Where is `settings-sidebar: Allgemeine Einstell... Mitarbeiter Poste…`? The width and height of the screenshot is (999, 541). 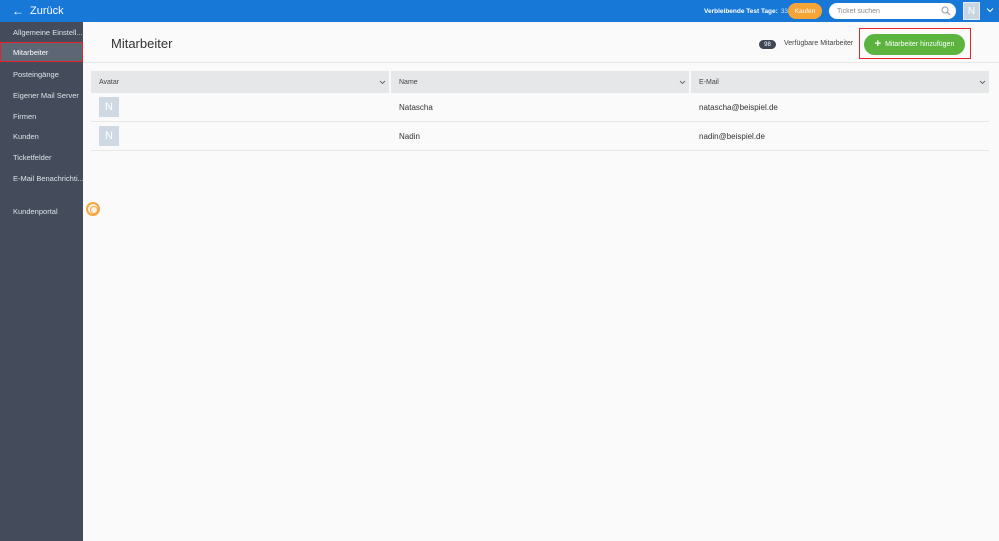 settings-sidebar: Allgemeine Einstell... Mitarbeiter Poste… is located at coordinates (41, 281).